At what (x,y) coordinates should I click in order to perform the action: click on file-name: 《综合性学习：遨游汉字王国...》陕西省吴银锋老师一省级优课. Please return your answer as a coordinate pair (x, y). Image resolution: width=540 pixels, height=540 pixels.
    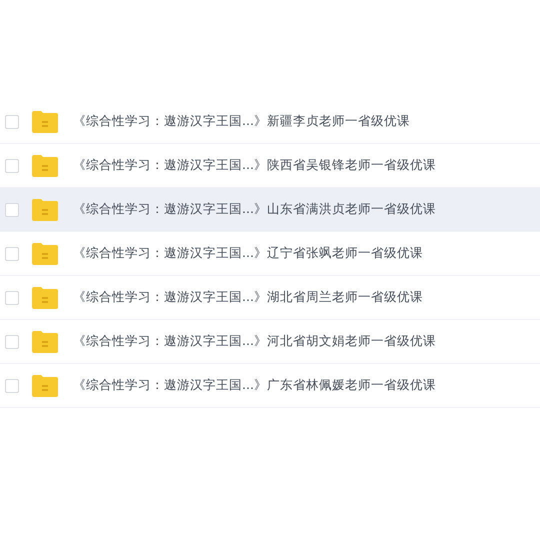
    Looking at the image, I should click on (254, 165).